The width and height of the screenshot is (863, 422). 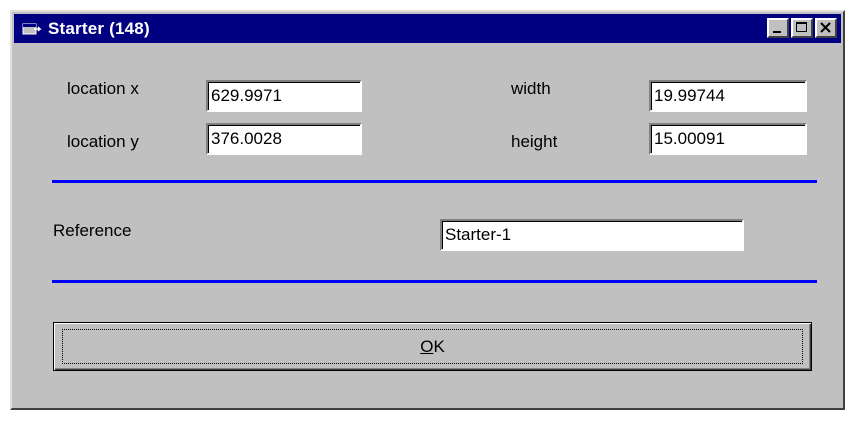 I want to click on title-bar: Starter (148), so click(x=427, y=28).